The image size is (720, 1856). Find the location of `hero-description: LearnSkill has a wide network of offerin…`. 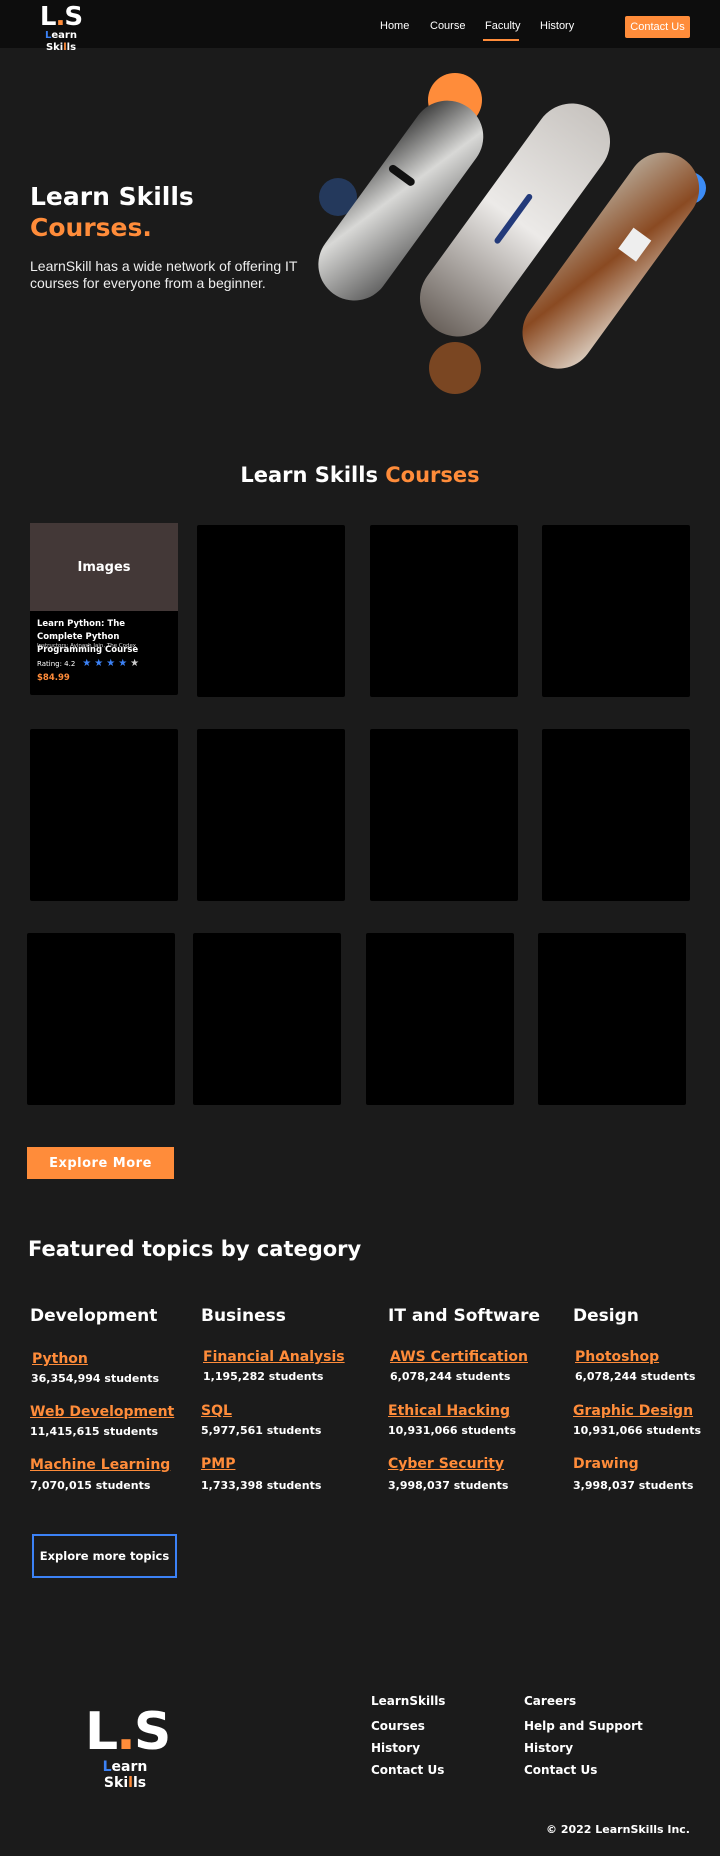

hero-description: LearnSkill has a wide network of offerin… is located at coordinates (164, 274).